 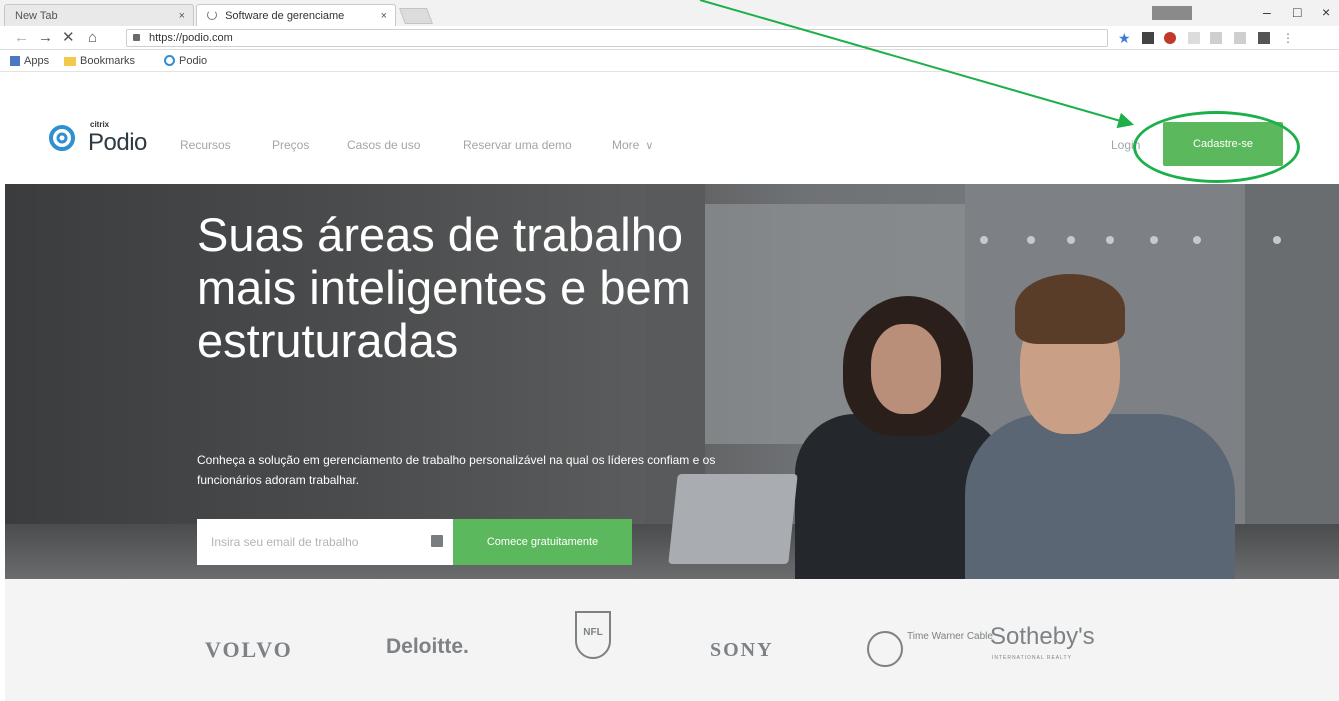 What do you see at coordinates (542, 542) in the screenshot?
I see `start-free-button: Comece gratuitamente` at bounding box center [542, 542].